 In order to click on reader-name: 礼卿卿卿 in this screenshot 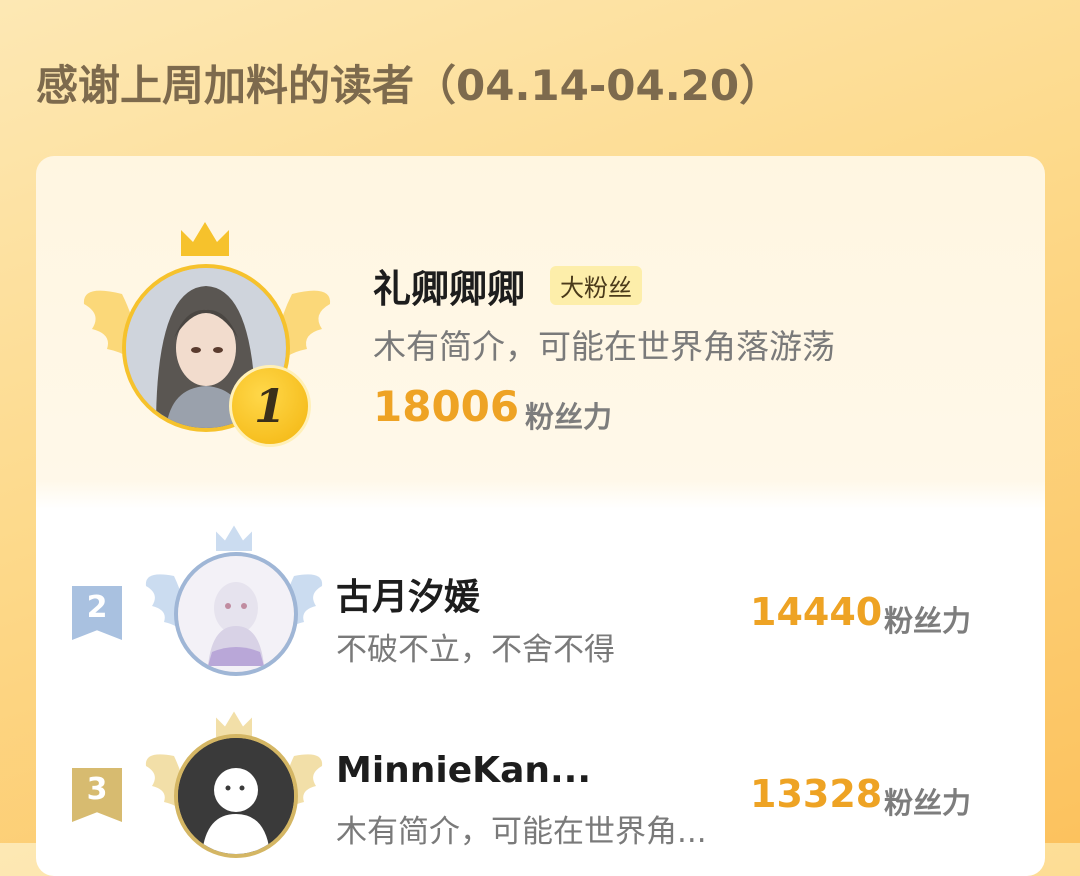, I will do `click(449, 285)`.